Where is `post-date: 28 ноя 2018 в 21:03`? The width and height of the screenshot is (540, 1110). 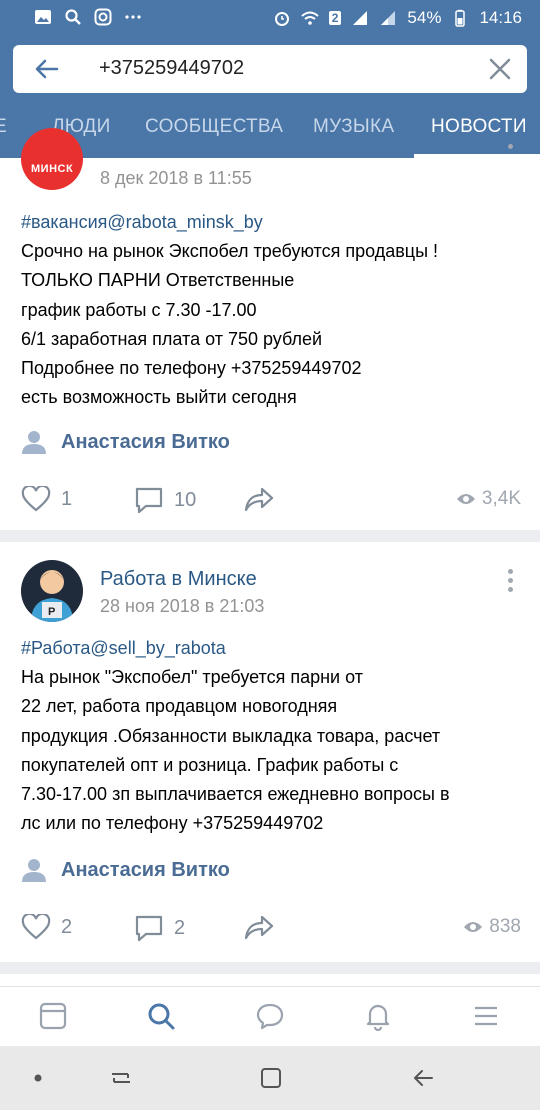 post-date: 28 ноя 2018 в 21:03 is located at coordinates (182, 606).